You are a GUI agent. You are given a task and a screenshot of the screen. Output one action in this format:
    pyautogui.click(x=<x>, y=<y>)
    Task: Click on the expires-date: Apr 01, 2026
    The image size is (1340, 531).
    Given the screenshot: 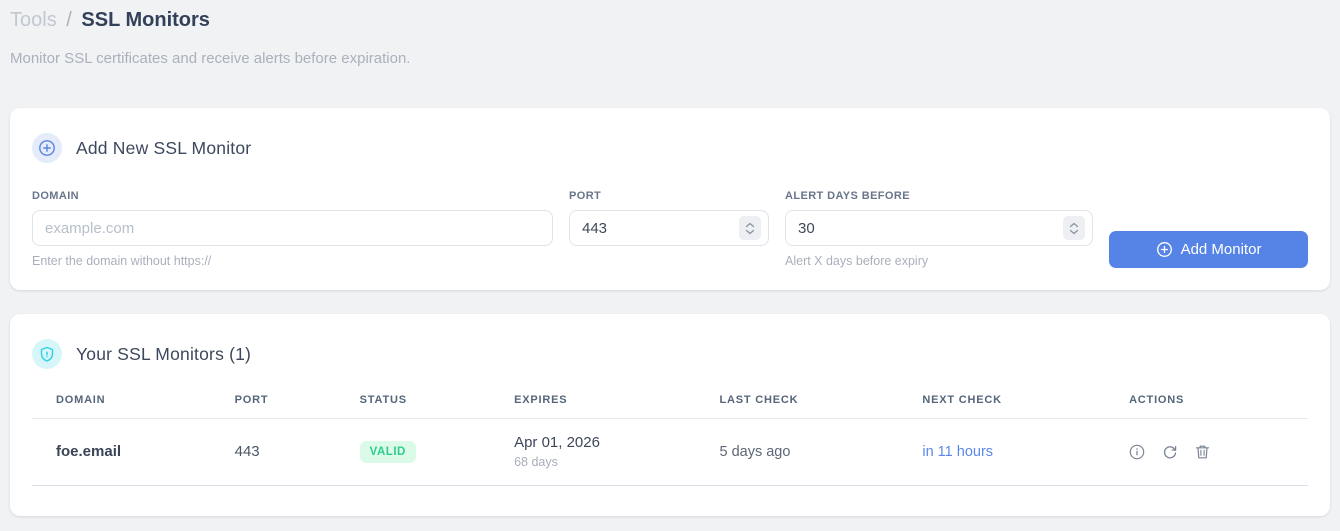 What is the action you would take?
    pyautogui.click(x=557, y=442)
    